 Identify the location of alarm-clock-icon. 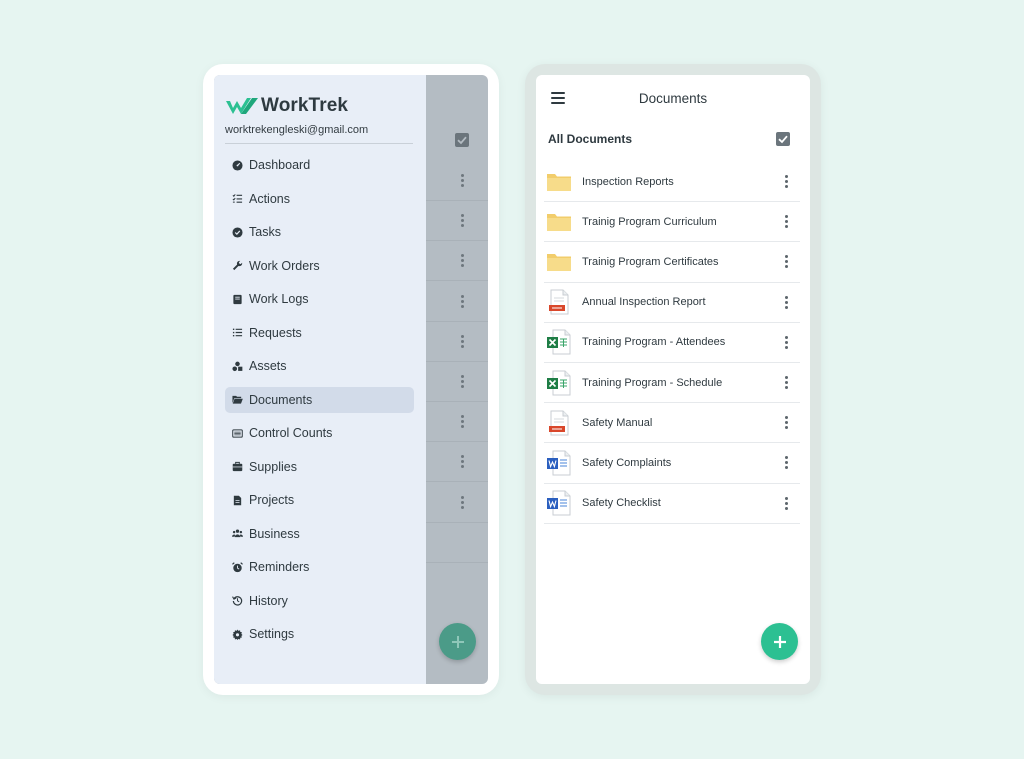
(237, 567).